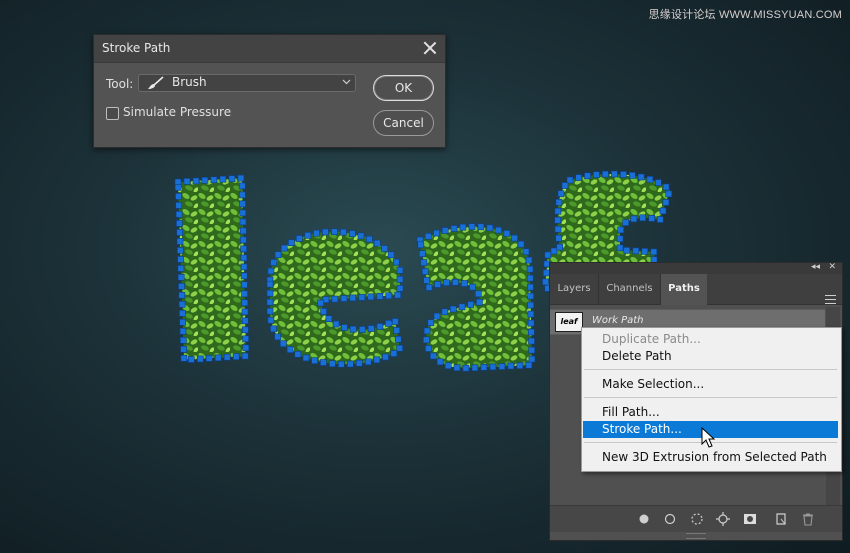 The height and width of the screenshot is (553, 850). Describe the element at coordinates (723, 519) in the screenshot. I see `make-work-path-icon` at that location.